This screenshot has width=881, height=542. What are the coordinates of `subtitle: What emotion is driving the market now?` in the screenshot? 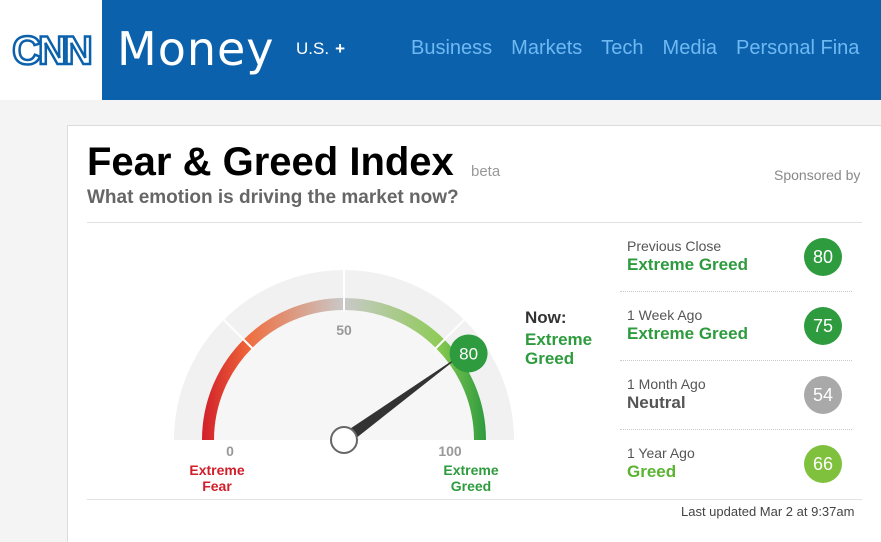 It's located at (273, 197).